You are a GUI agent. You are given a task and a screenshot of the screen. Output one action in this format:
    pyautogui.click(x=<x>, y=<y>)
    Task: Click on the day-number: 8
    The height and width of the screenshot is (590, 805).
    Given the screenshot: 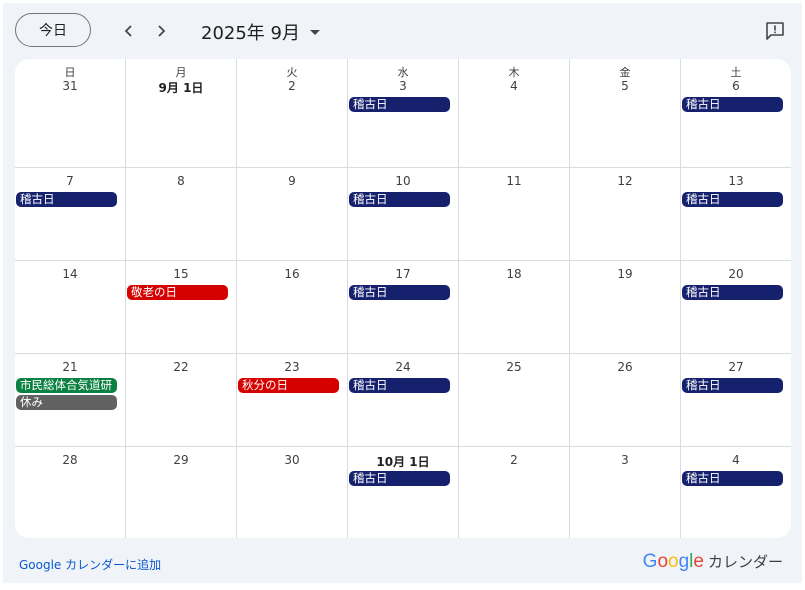 What is the action you would take?
    pyautogui.click(x=181, y=181)
    